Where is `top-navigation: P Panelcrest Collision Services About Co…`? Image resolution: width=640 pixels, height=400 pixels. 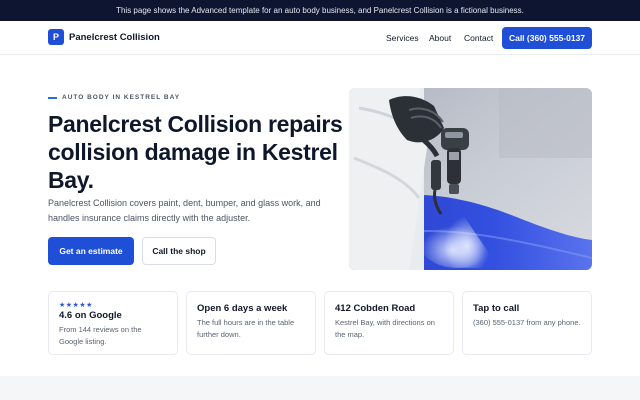 top-navigation: P Panelcrest Collision Services About Co… is located at coordinates (320, 38).